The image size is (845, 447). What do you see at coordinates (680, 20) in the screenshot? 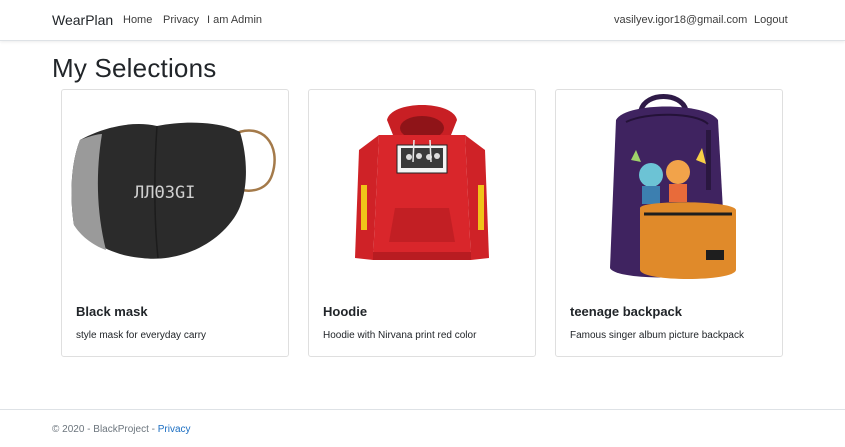
I see `user-email-link: vasilyev.igor18@gmail.com` at bounding box center [680, 20].